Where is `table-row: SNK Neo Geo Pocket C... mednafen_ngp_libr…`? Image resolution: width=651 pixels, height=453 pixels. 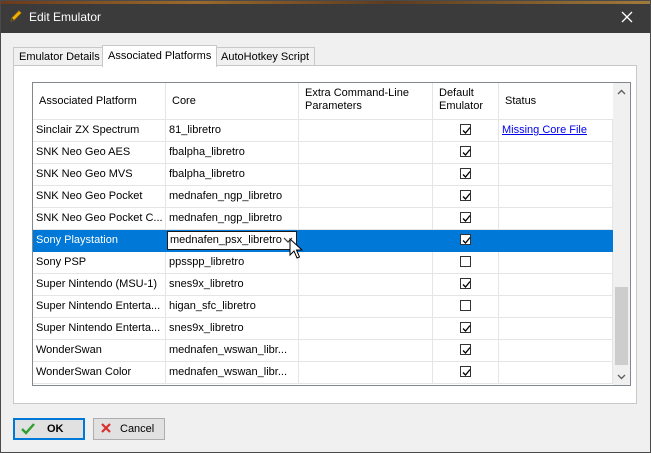 table-row: SNK Neo Geo Pocket C... mednafen_ngp_libr… is located at coordinates (323, 219).